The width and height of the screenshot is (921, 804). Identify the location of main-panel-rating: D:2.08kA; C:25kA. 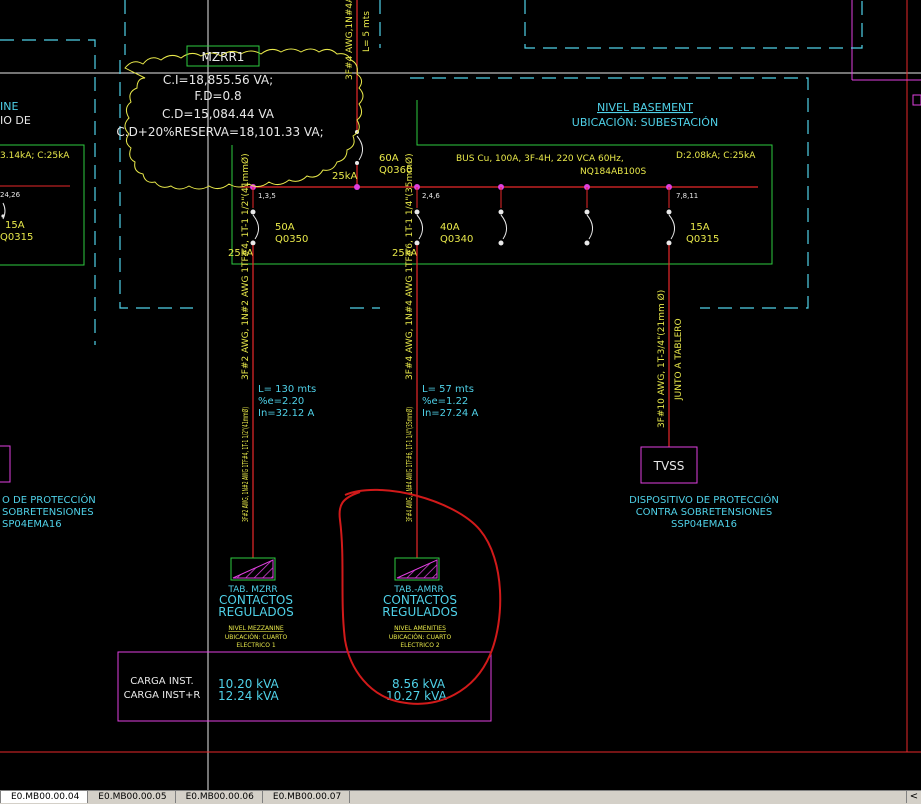
(716, 156).